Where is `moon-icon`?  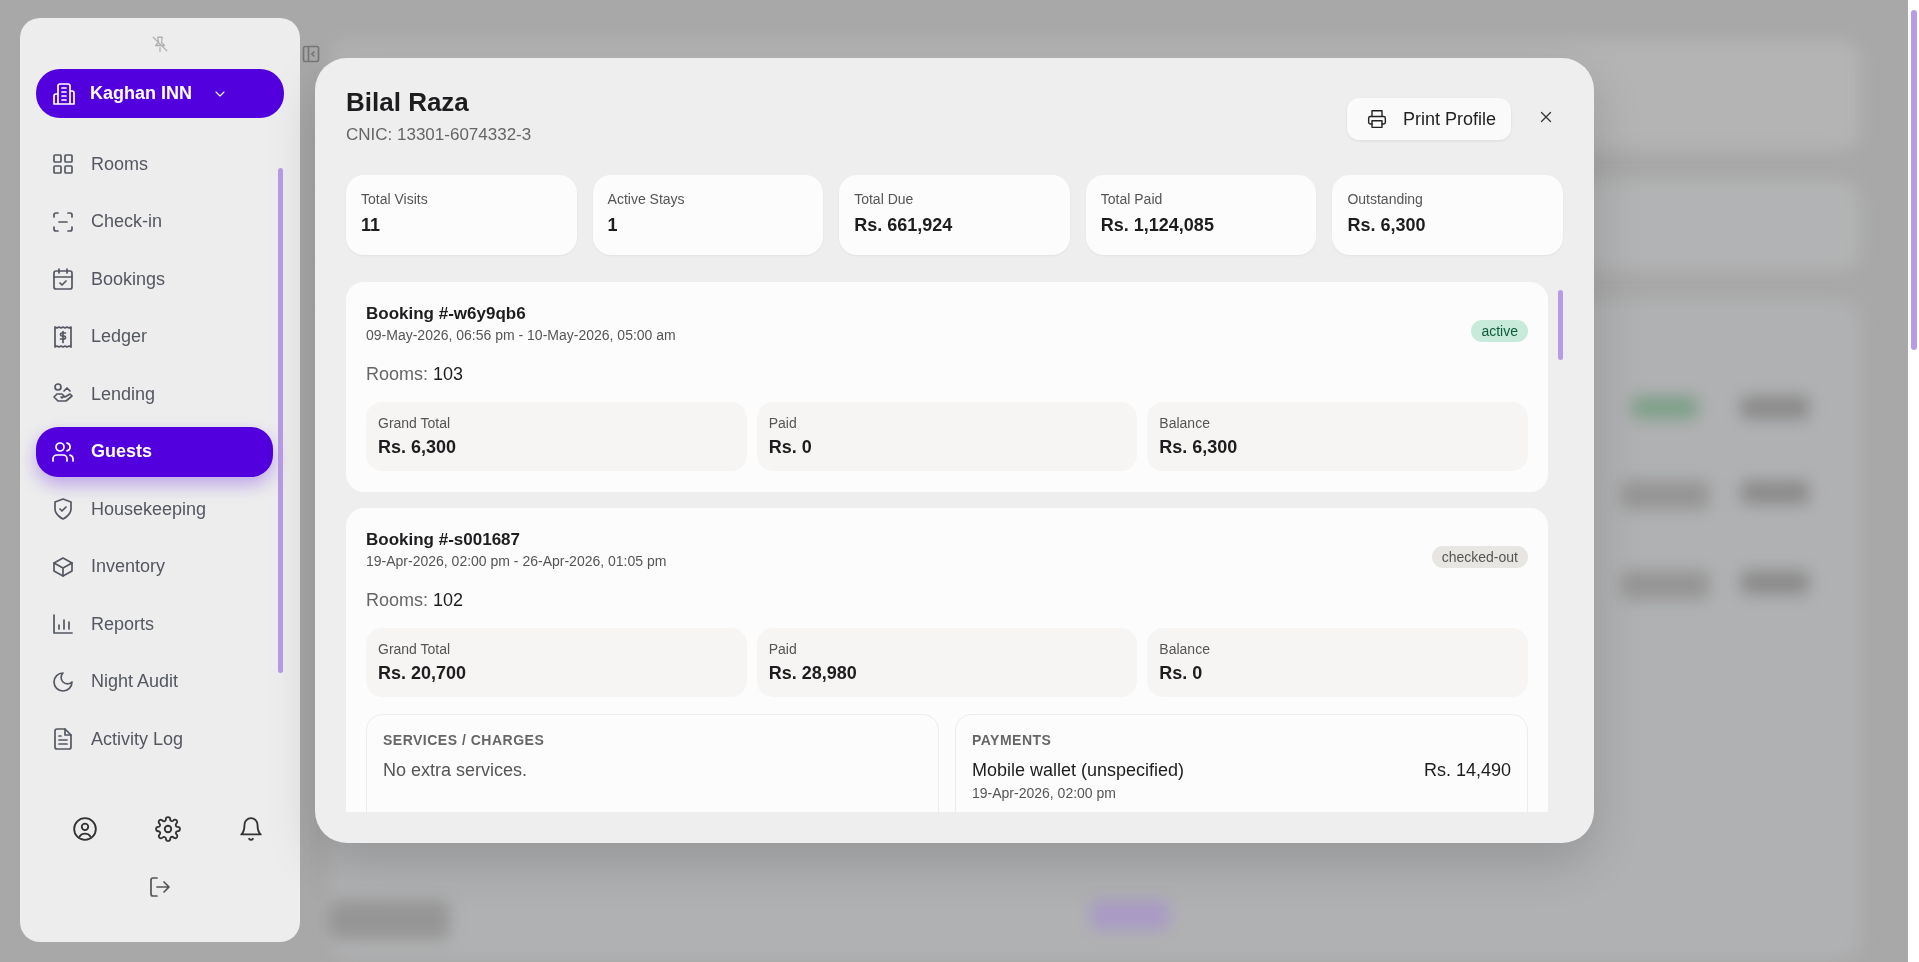
moon-icon is located at coordinates (63, 681).